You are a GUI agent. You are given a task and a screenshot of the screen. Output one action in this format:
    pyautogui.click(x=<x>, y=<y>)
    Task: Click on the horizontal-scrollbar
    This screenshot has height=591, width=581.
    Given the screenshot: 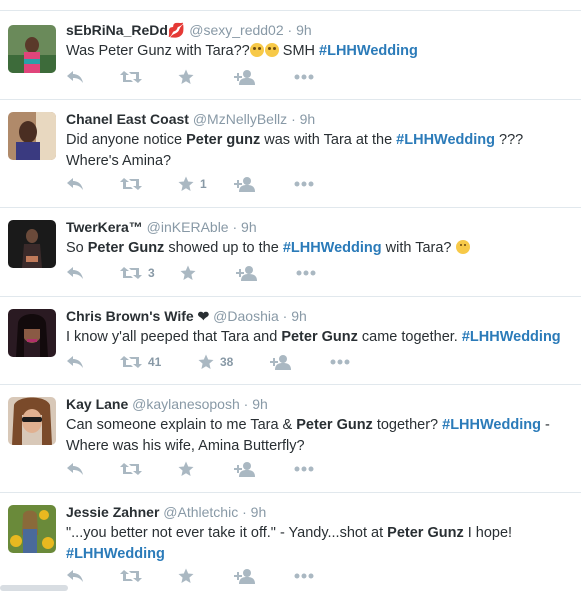 What is the action you would take?
    pyautogui.click(x=34, y=588)
    